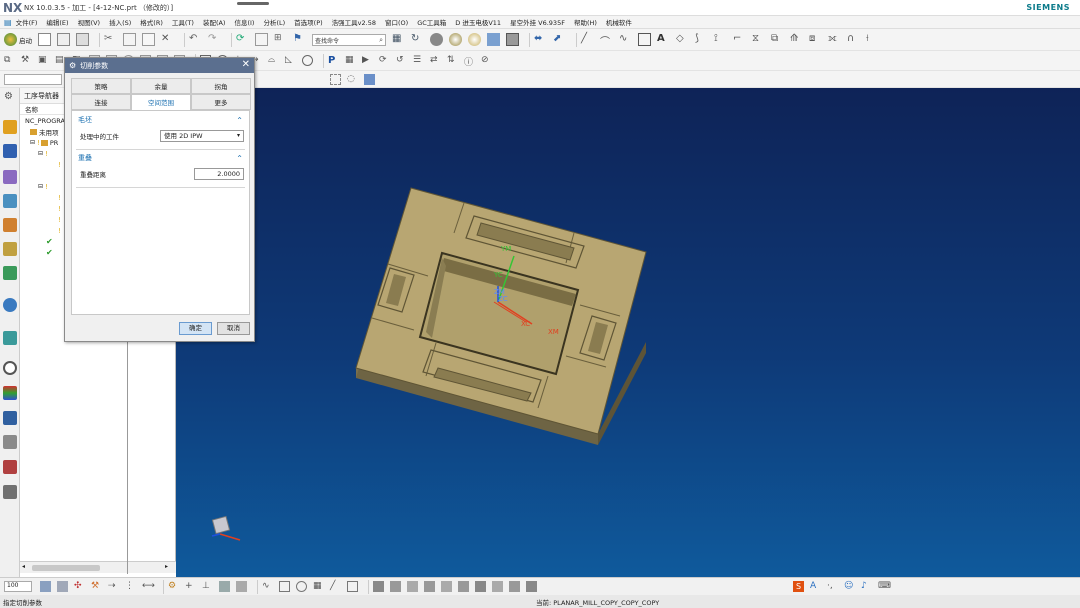 Image resolution: width=1080 pixels, height=608 pixels. I want to click on menu-view: 视图(V), so click(89, 22).